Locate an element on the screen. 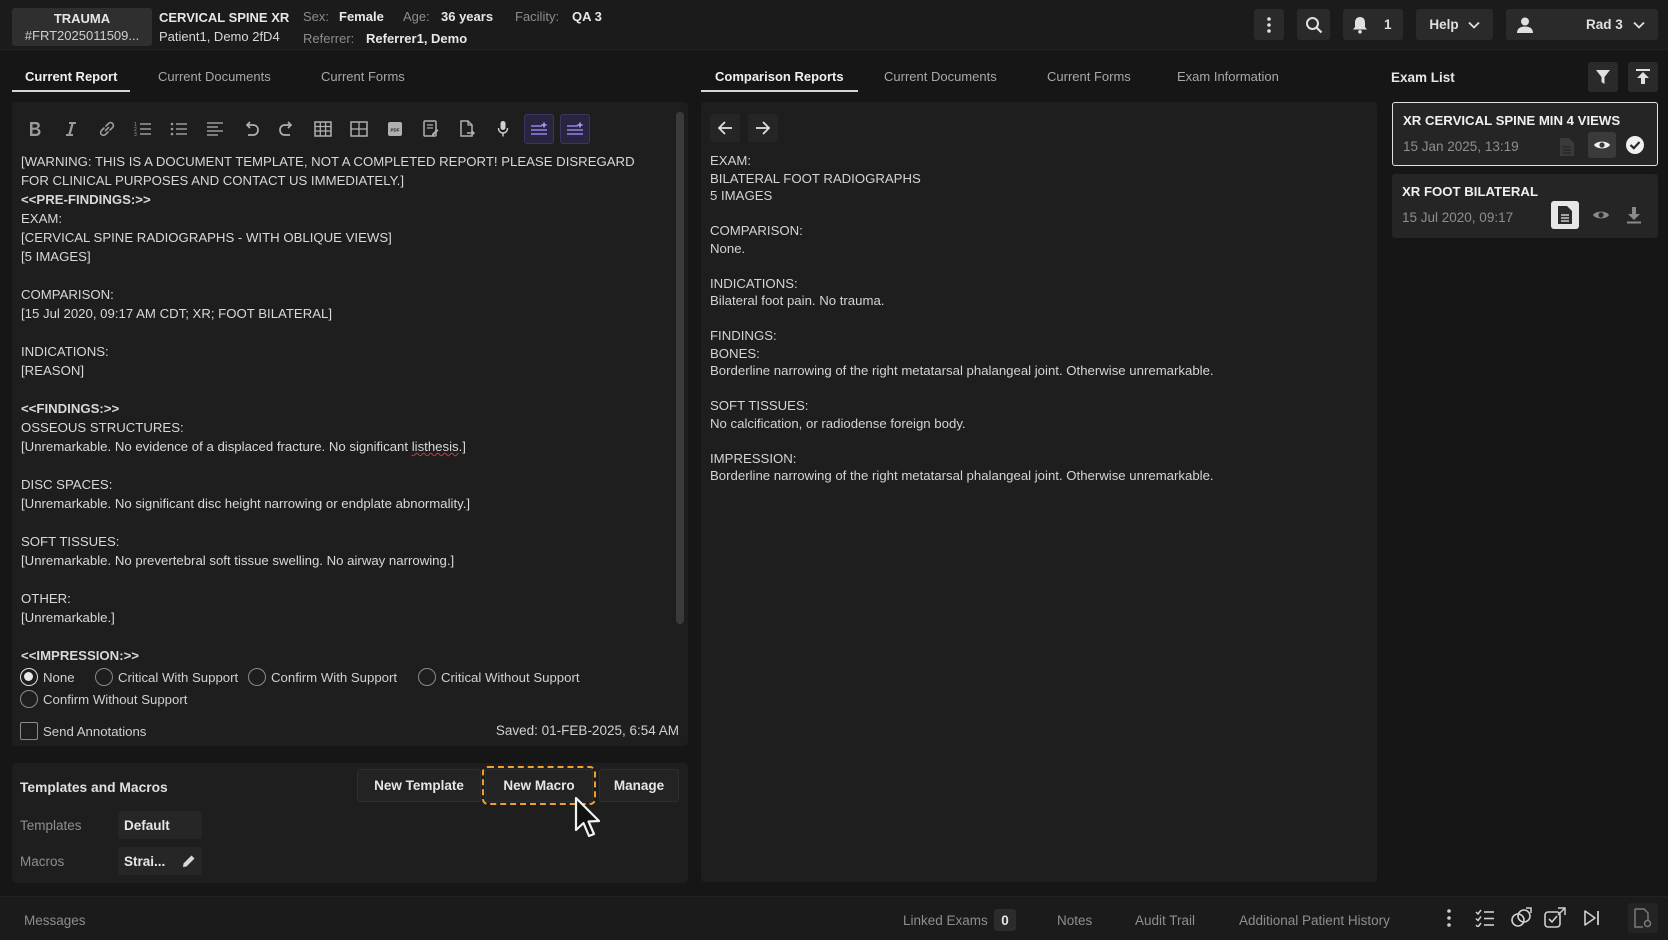  tab-current-documents-right: Current Documents is located at coordinates (940, 79).